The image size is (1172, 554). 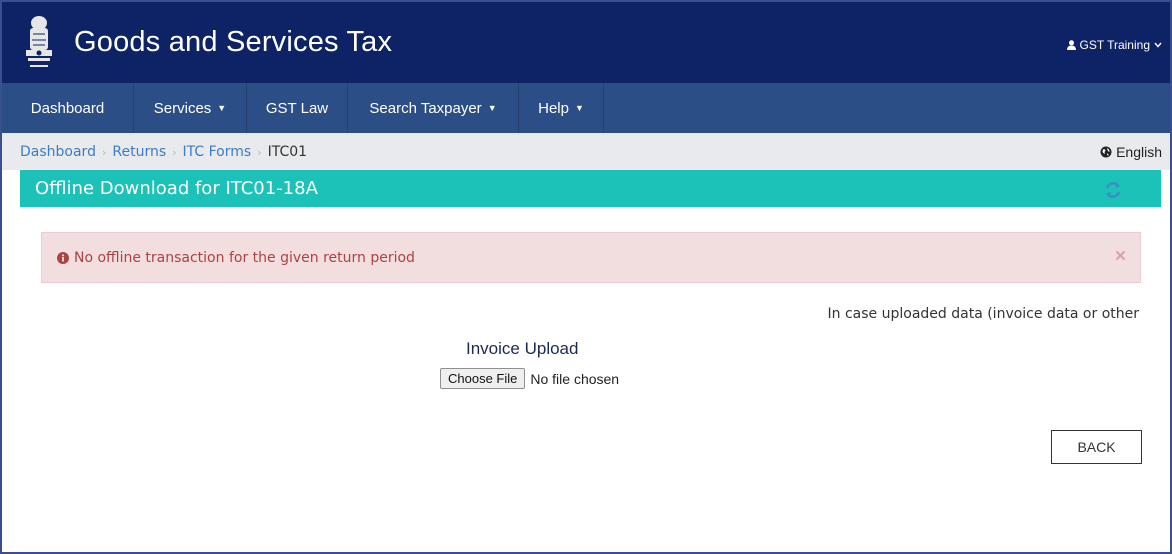 What do you see at coordinates (217, 152) in the screenshot?
I see `breadcrumb-itc-forms: ITC Forms` at bounding box center [217, 152].